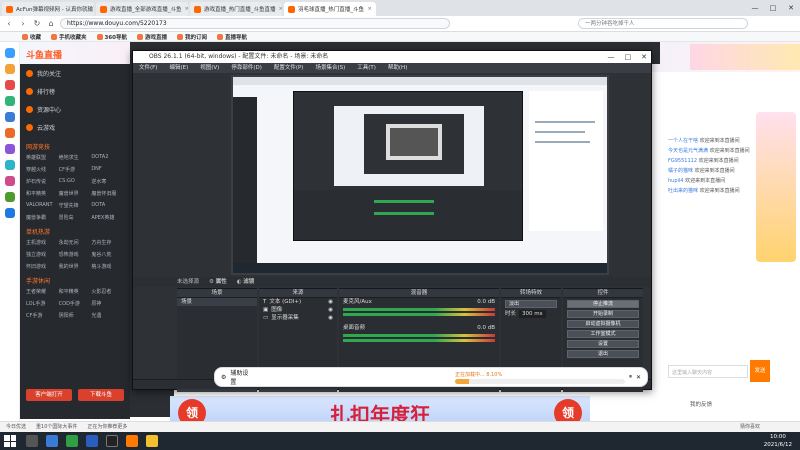 The image size is (800, 450). I want to click on system-clock: 10:00 2021/6/12, so click(778, 441).